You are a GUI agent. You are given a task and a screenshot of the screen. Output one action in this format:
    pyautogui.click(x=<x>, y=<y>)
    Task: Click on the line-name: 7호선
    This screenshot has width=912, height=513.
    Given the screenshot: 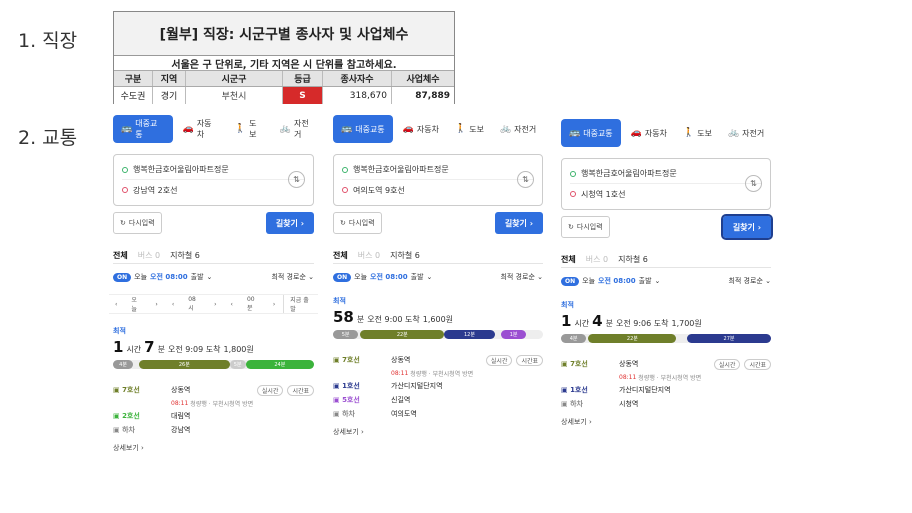 What is the action you would take?
    pyautogui.click(x=131, y=390)
    